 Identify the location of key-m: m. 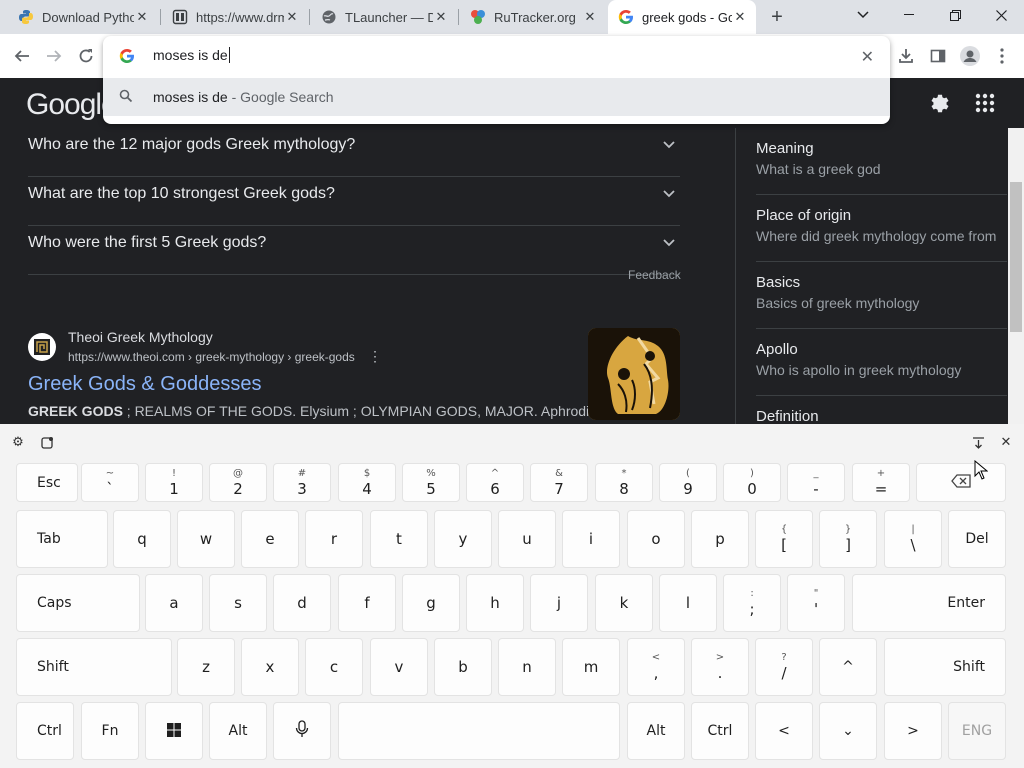
(591, 667).